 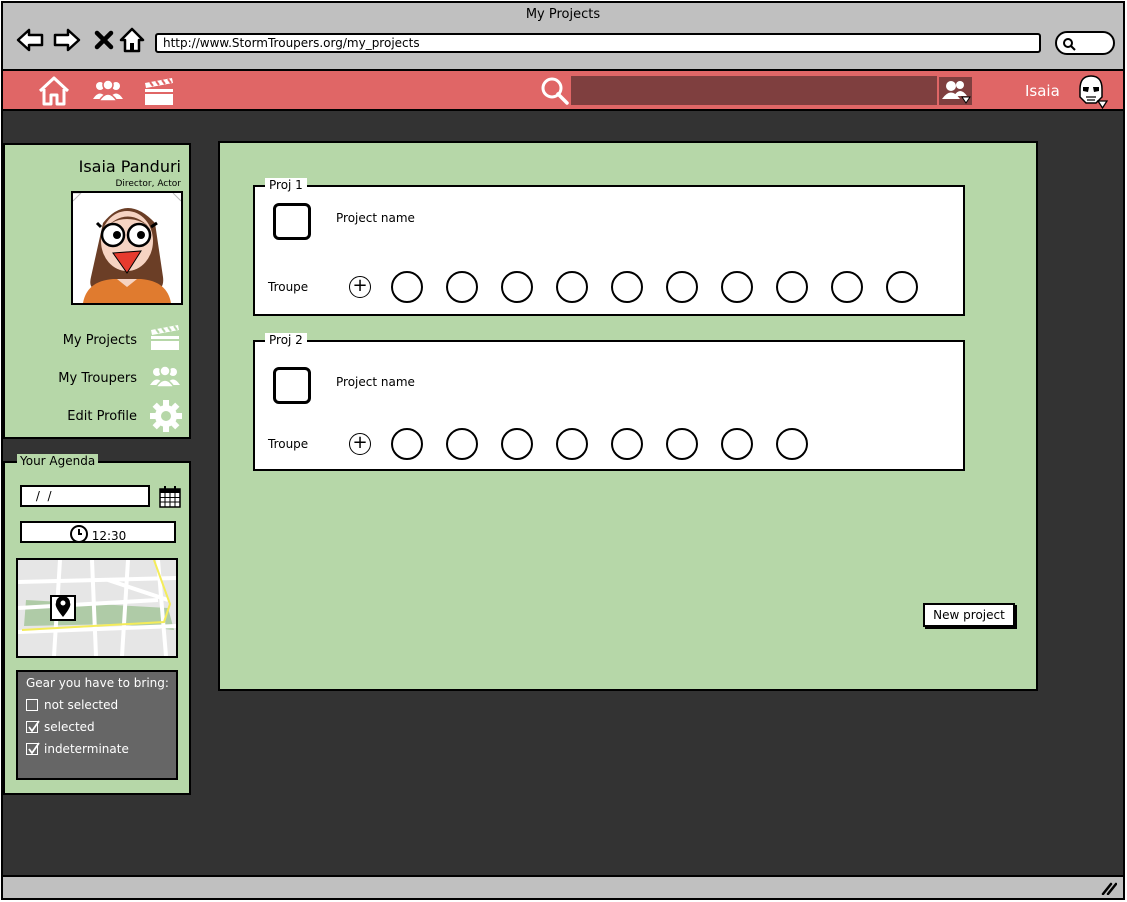 What do you see at coordinates (81, 705) in the screenshot?
I see `gear-item-label: not selected` at bounding box center [81, 705].